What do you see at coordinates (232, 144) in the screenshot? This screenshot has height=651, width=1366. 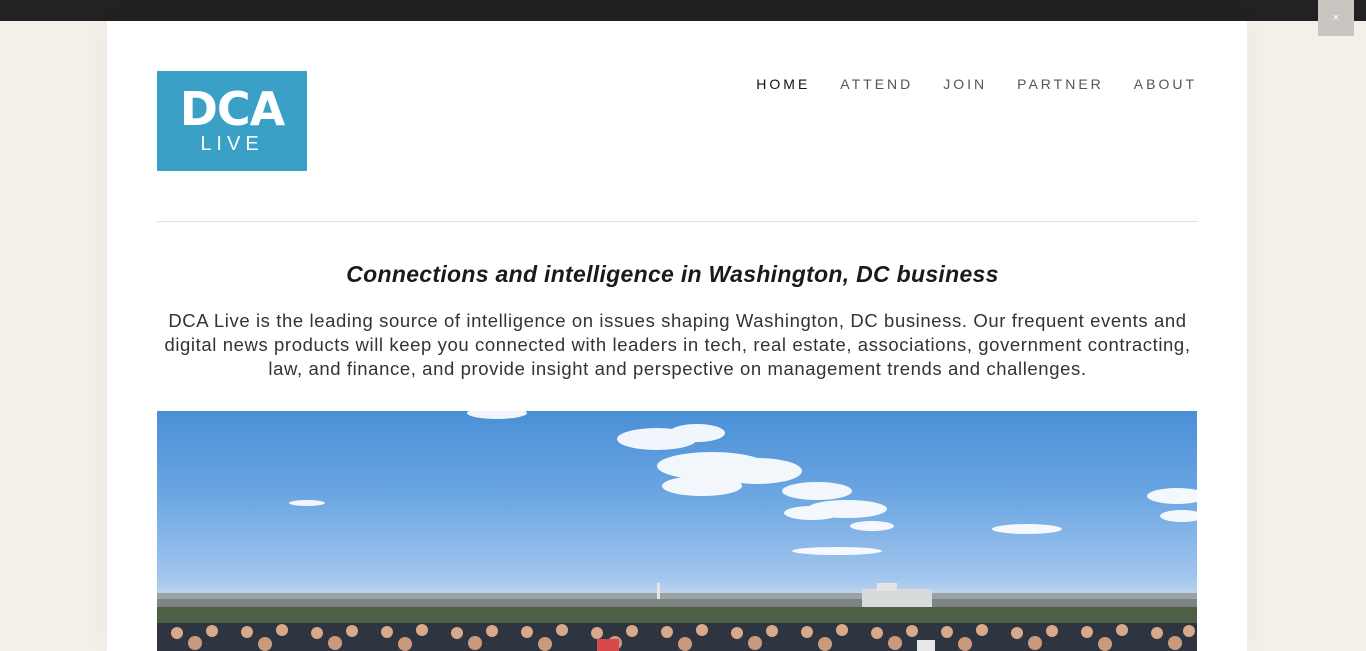 I see `logo-sub-text: LIVE` at bounding box center [232, 144].